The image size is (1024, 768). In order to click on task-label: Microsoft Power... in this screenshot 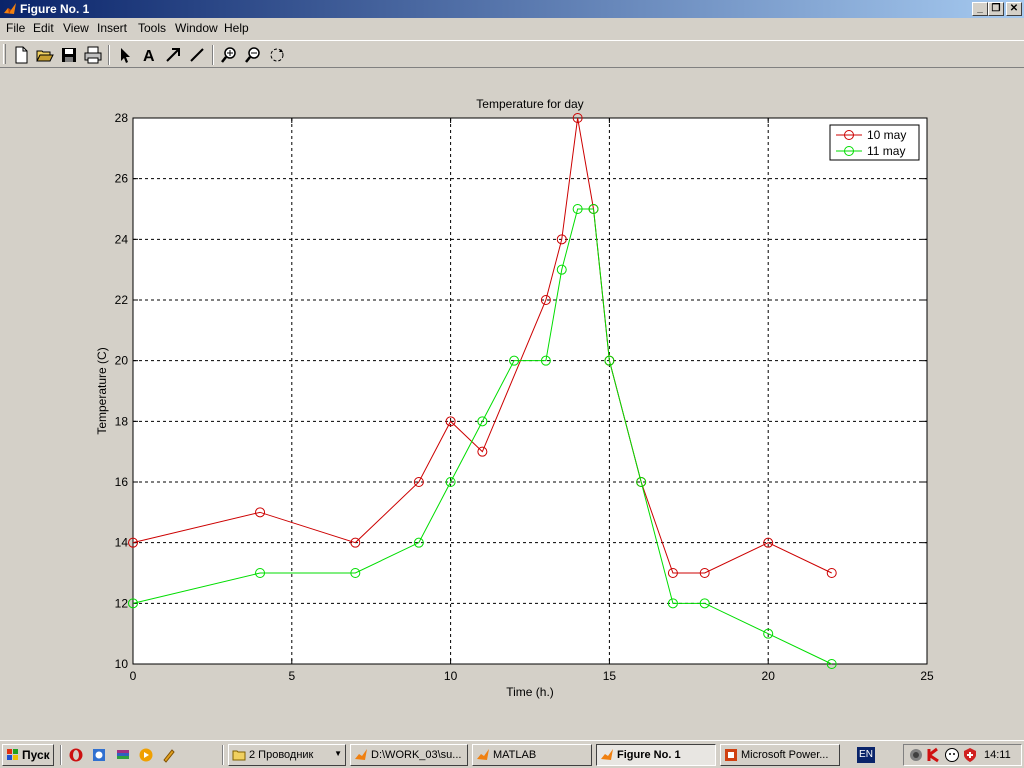, I will do `click(785, 755)`.